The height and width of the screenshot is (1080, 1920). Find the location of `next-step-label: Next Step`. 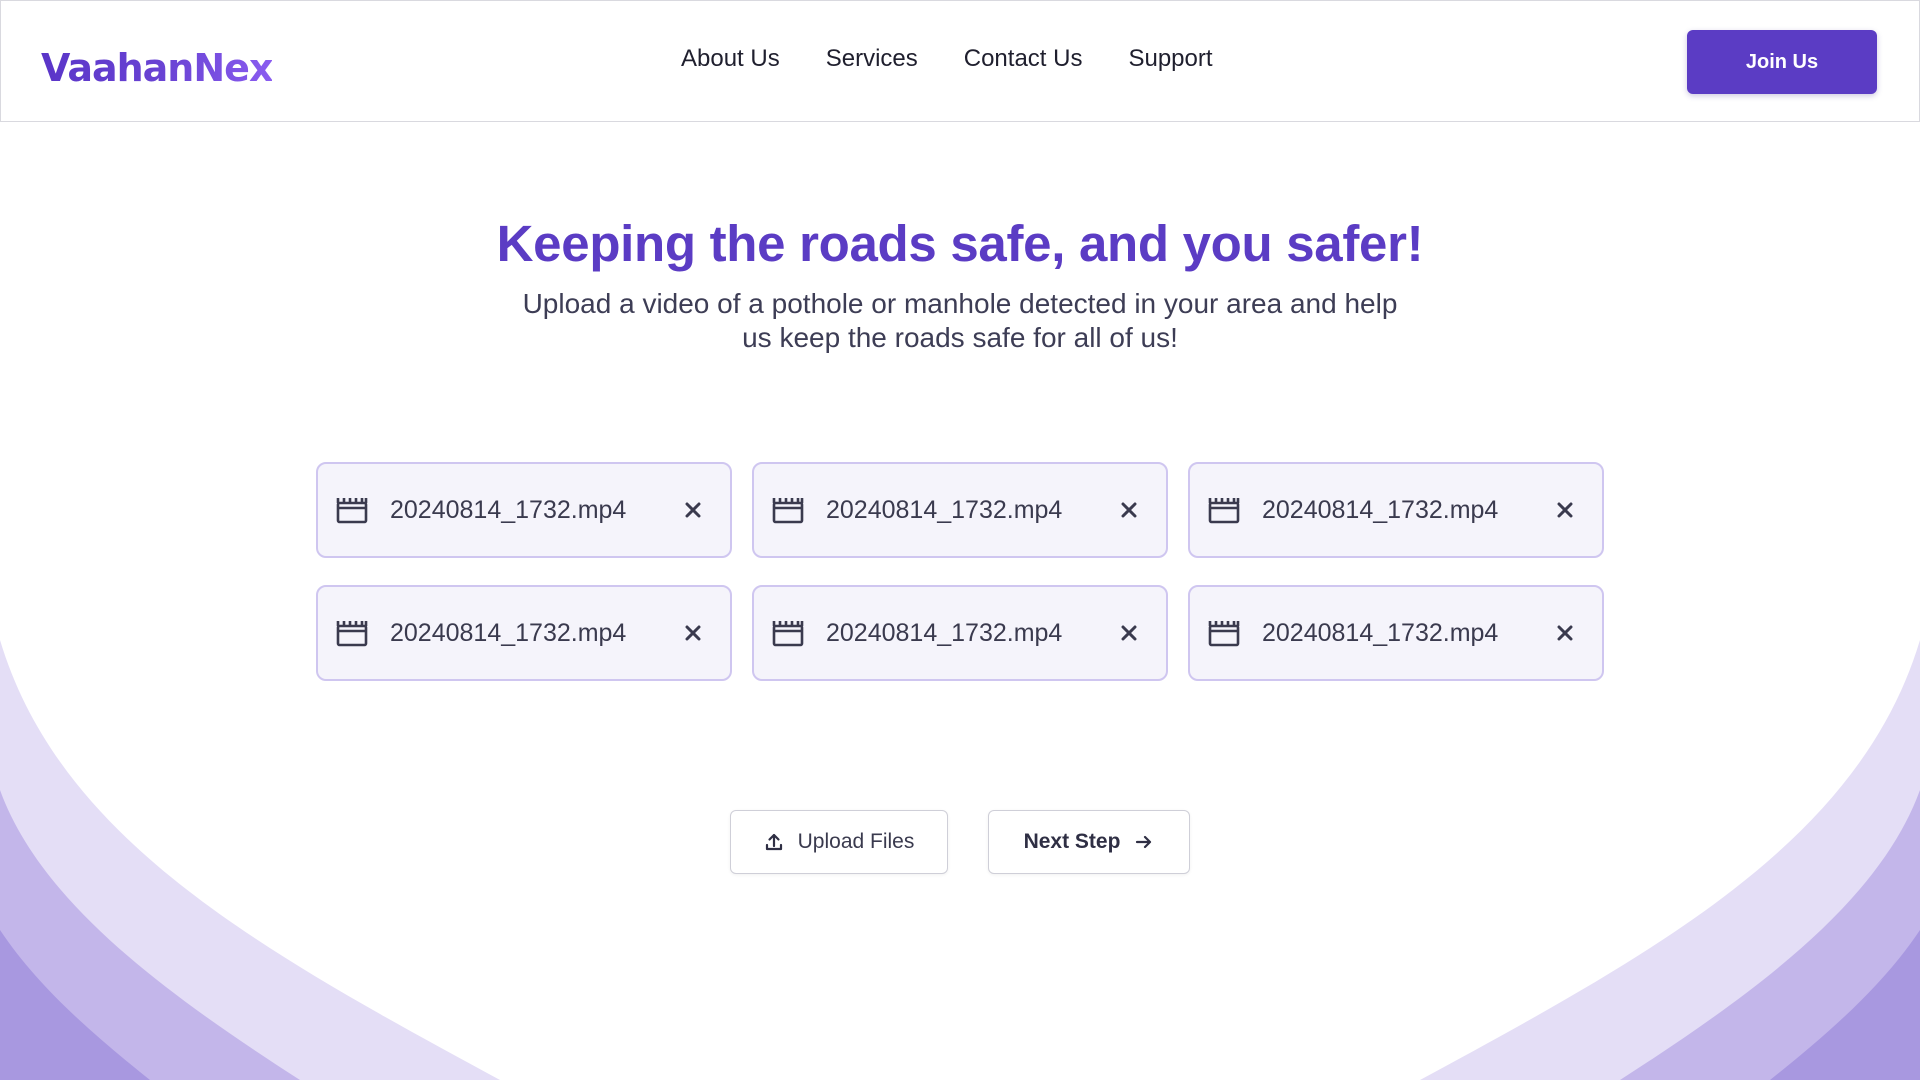

next-step-label: Next Step is located at coordinates (1072, 841).